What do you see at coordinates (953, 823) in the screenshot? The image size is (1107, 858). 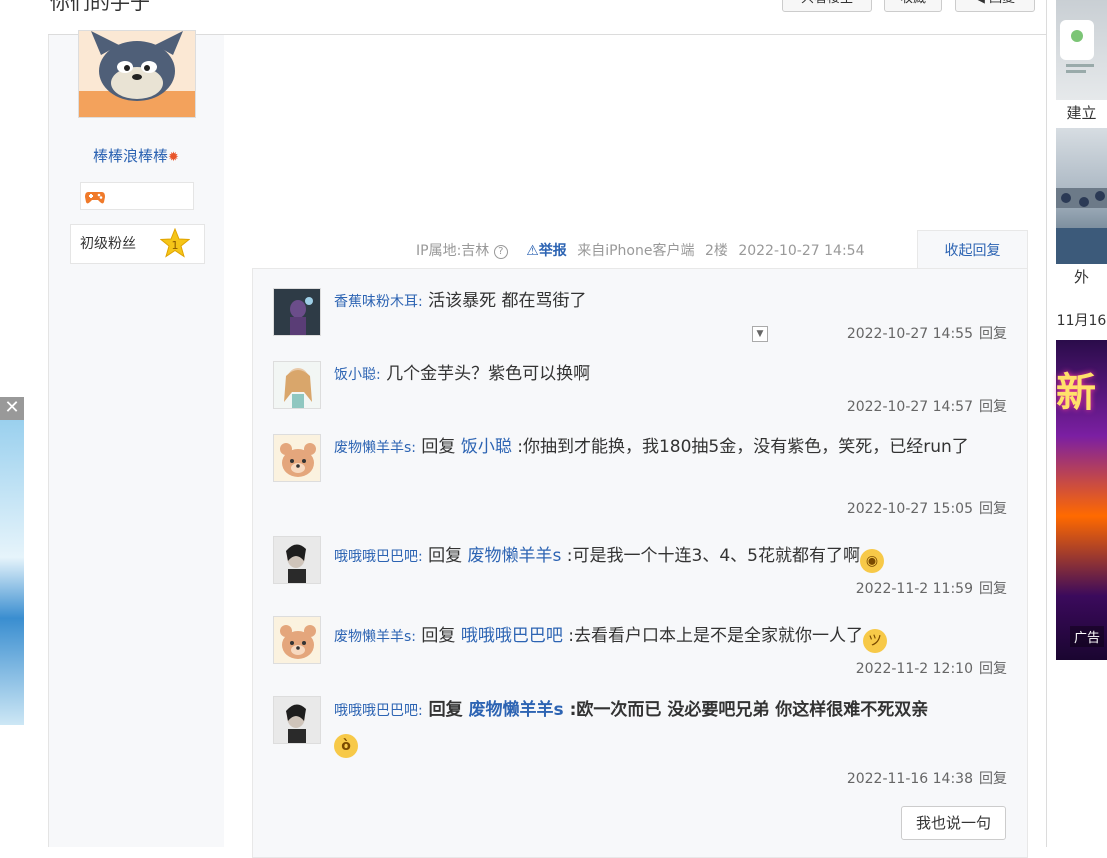 I see `add-comment-button: 我也说一句` at bounding box center [953, 823].